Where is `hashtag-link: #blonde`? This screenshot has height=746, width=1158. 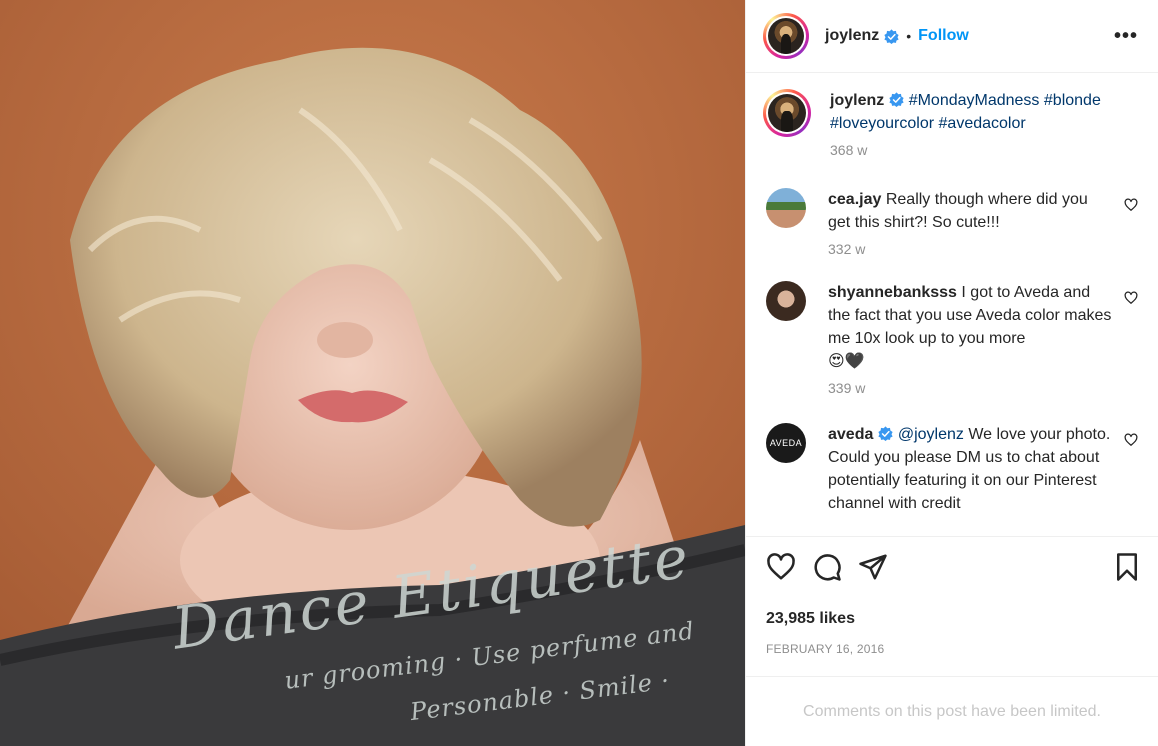
hashtag-link: #blonde is located at coordinates (1072, 100).